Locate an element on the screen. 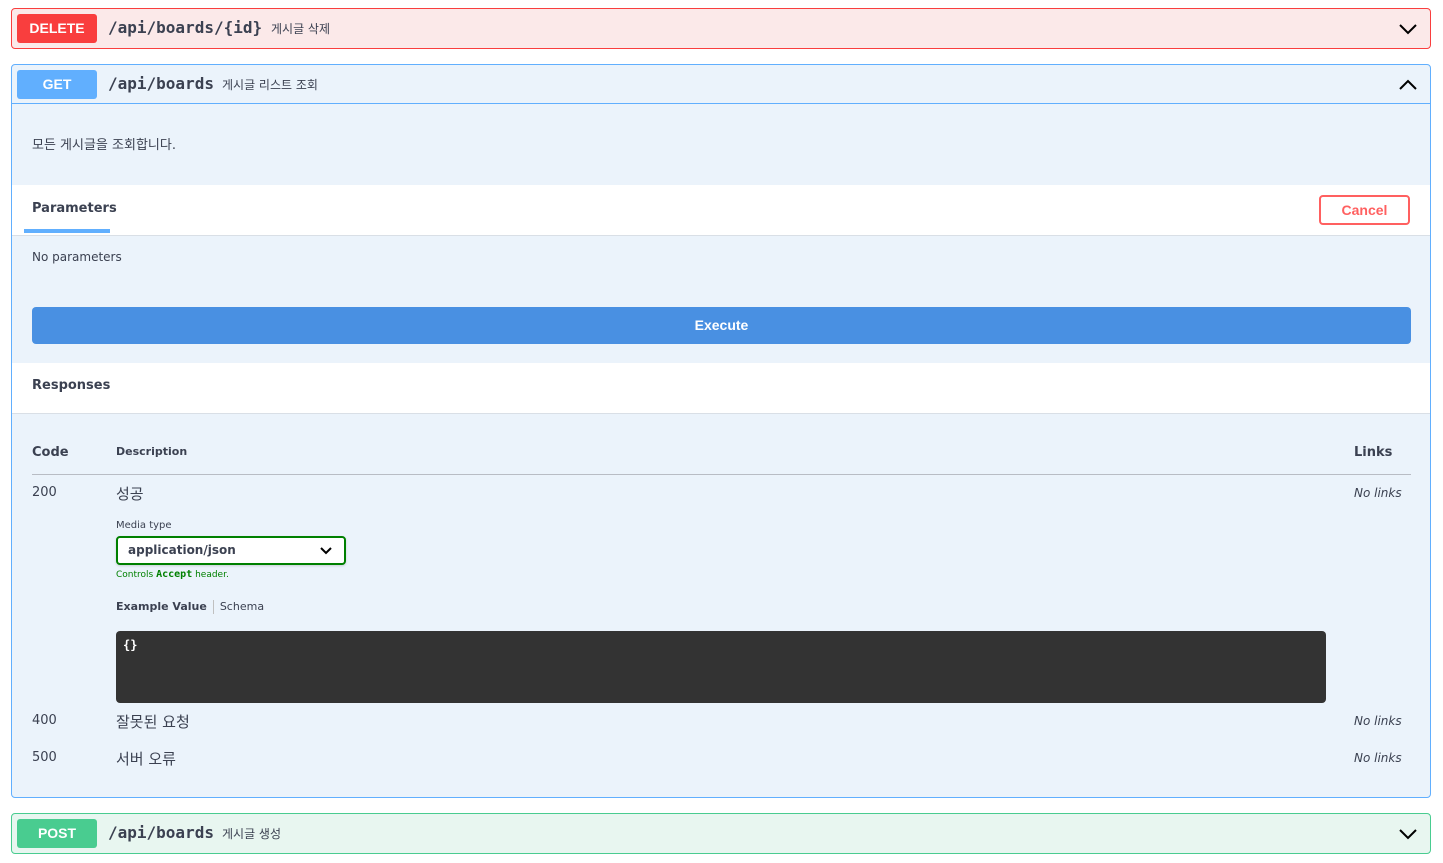 Image resolution: width=1443 pixels, height=863 pixels. table-header-divider is located at coordinates (721, 474).